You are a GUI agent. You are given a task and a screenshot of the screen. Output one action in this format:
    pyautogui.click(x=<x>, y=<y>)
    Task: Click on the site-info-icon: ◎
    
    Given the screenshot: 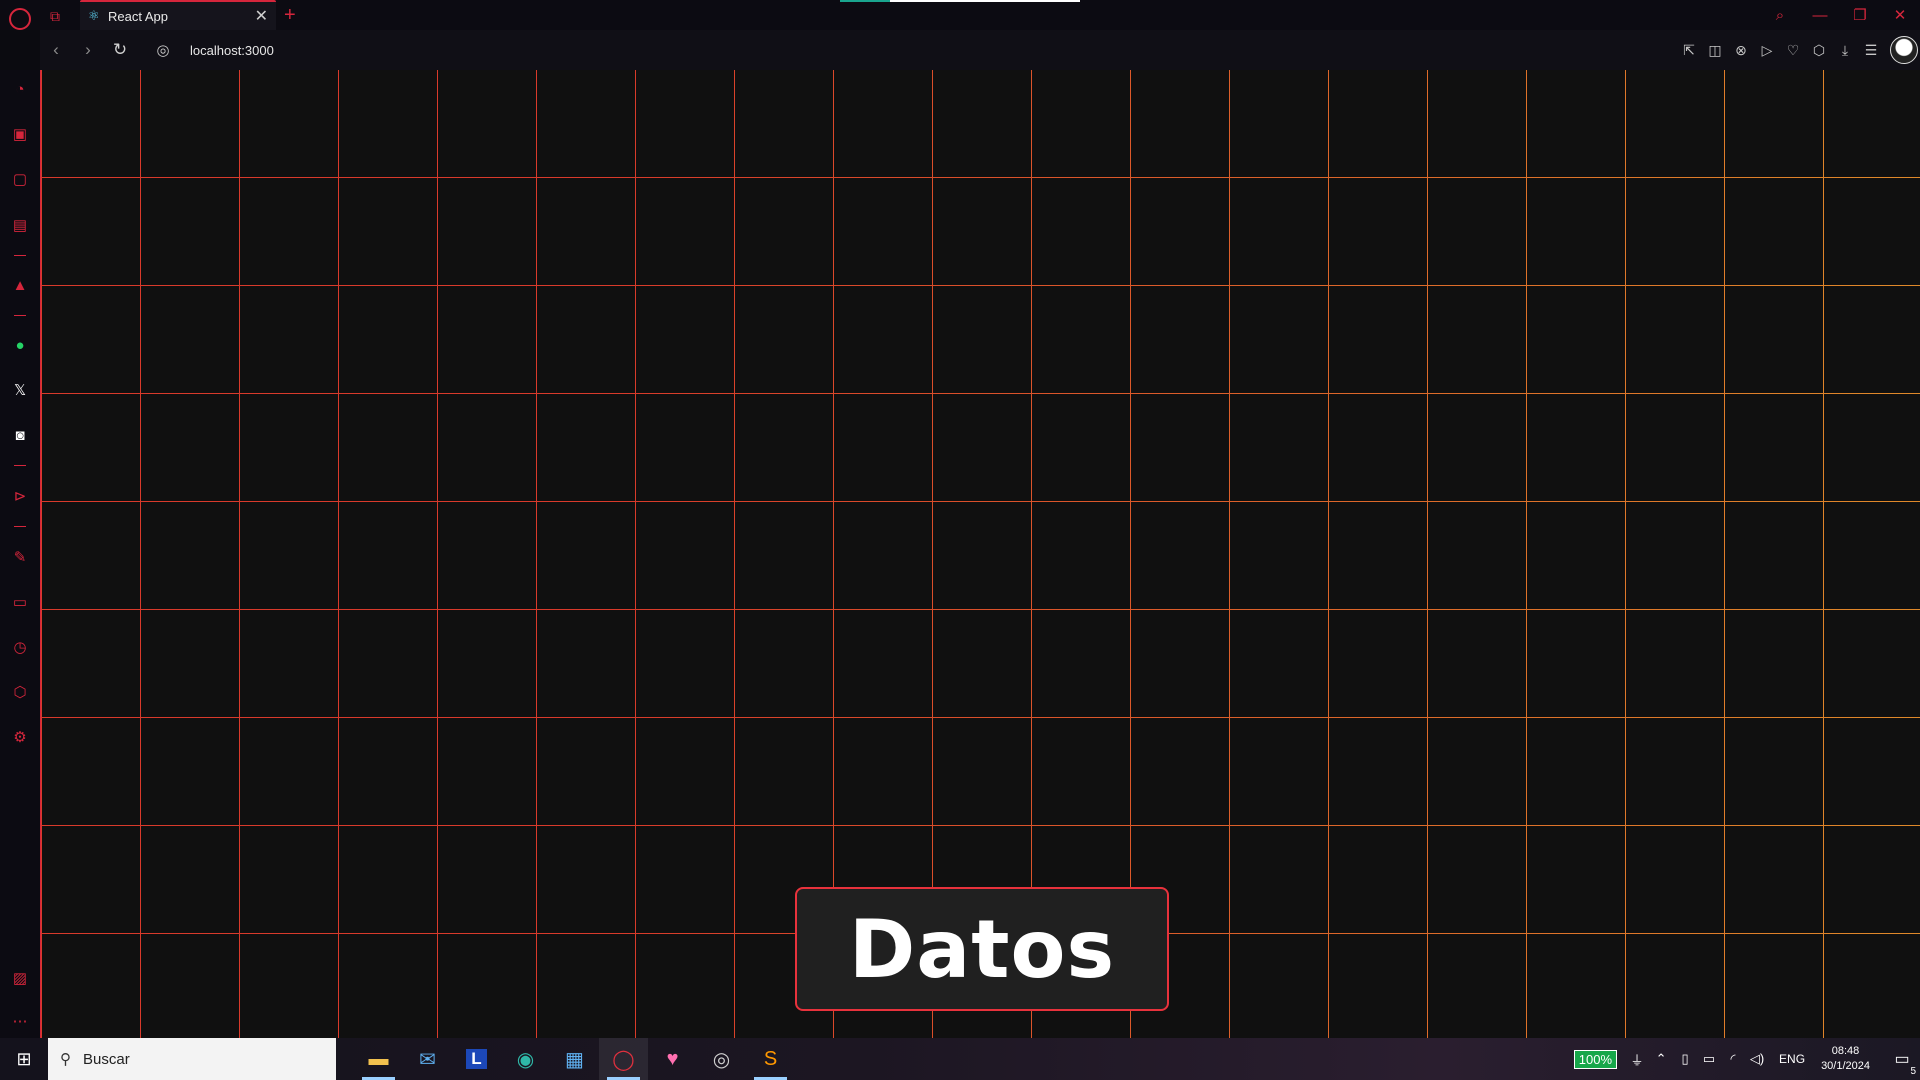 What is the action you would take?
    pyautogui.click(x=163, y=50)
    